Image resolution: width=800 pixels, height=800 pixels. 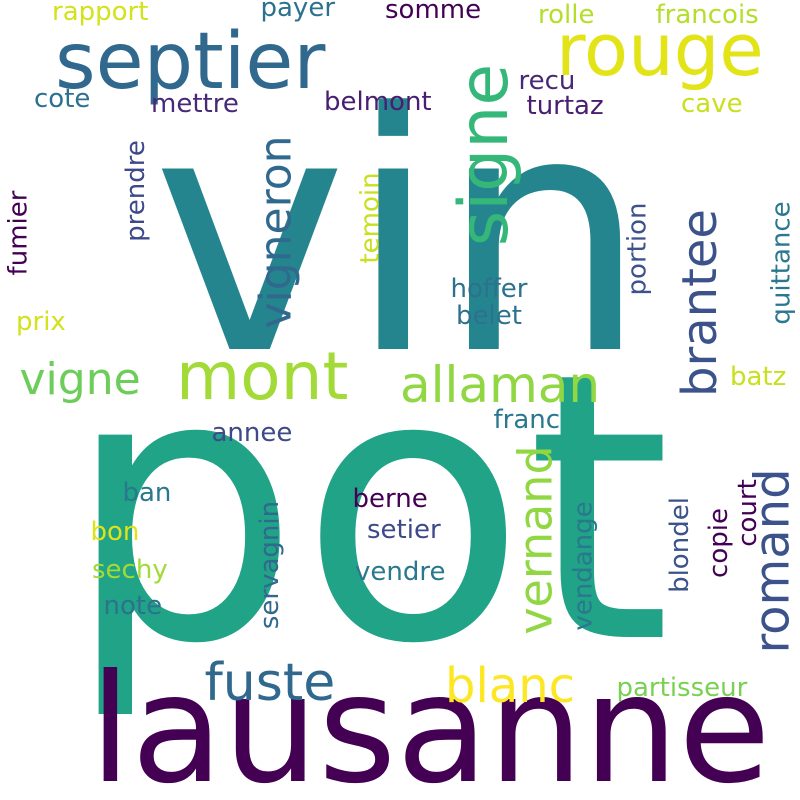 What do you see at coordinates (433, 12) in the screenshot?
I see `word-somme: somme` at bounding box center [433, 12].